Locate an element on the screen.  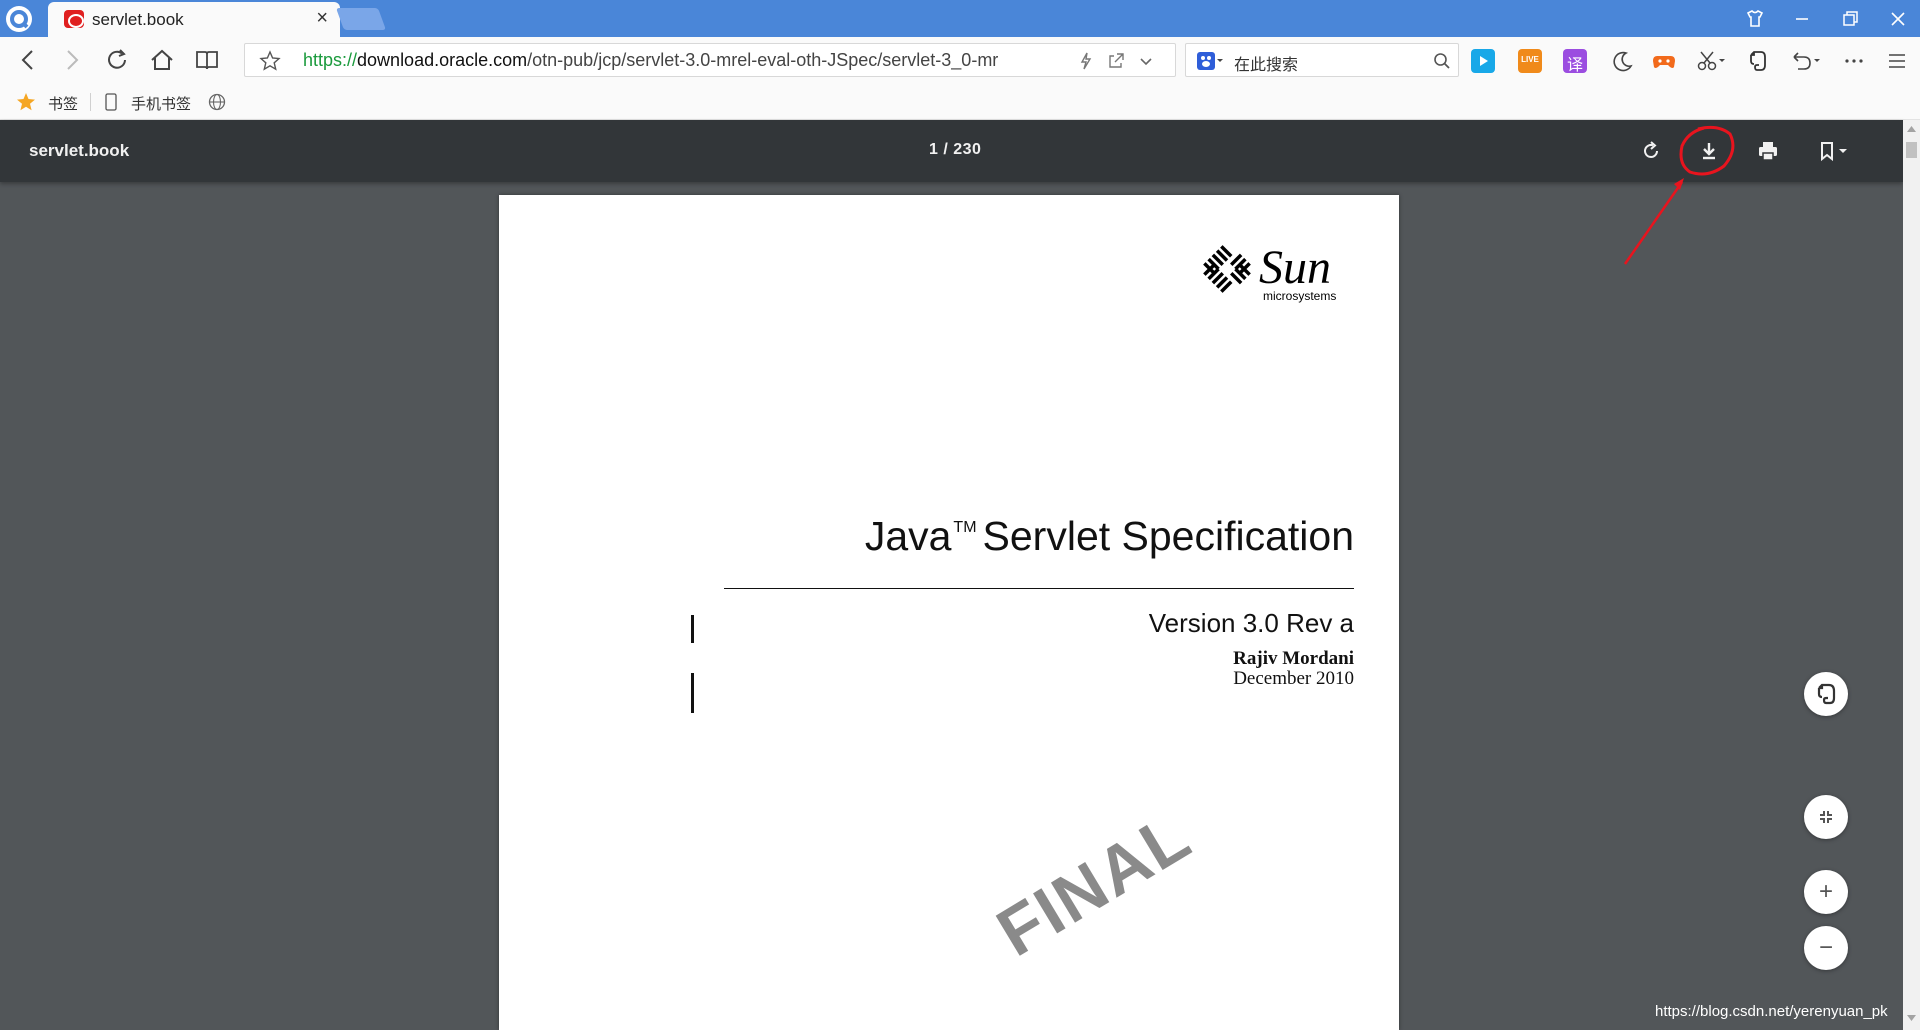
video-extension-icon is located at coordinates (1483, 61).